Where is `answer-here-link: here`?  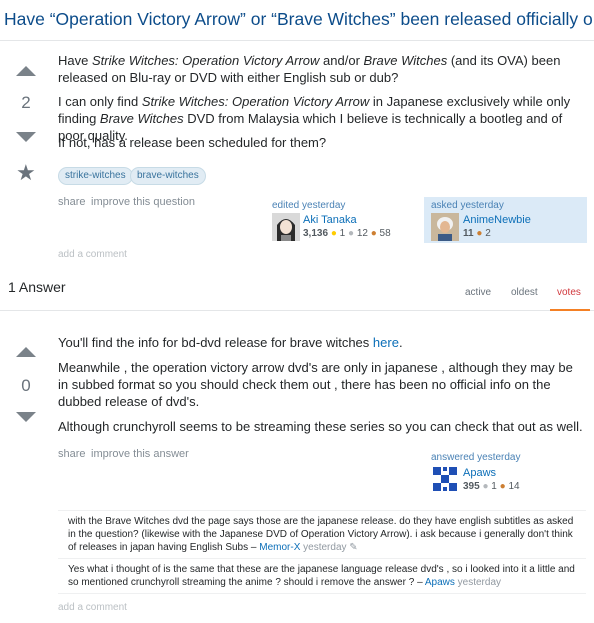
answer-here-link: here is located at coordinates (386, 342).